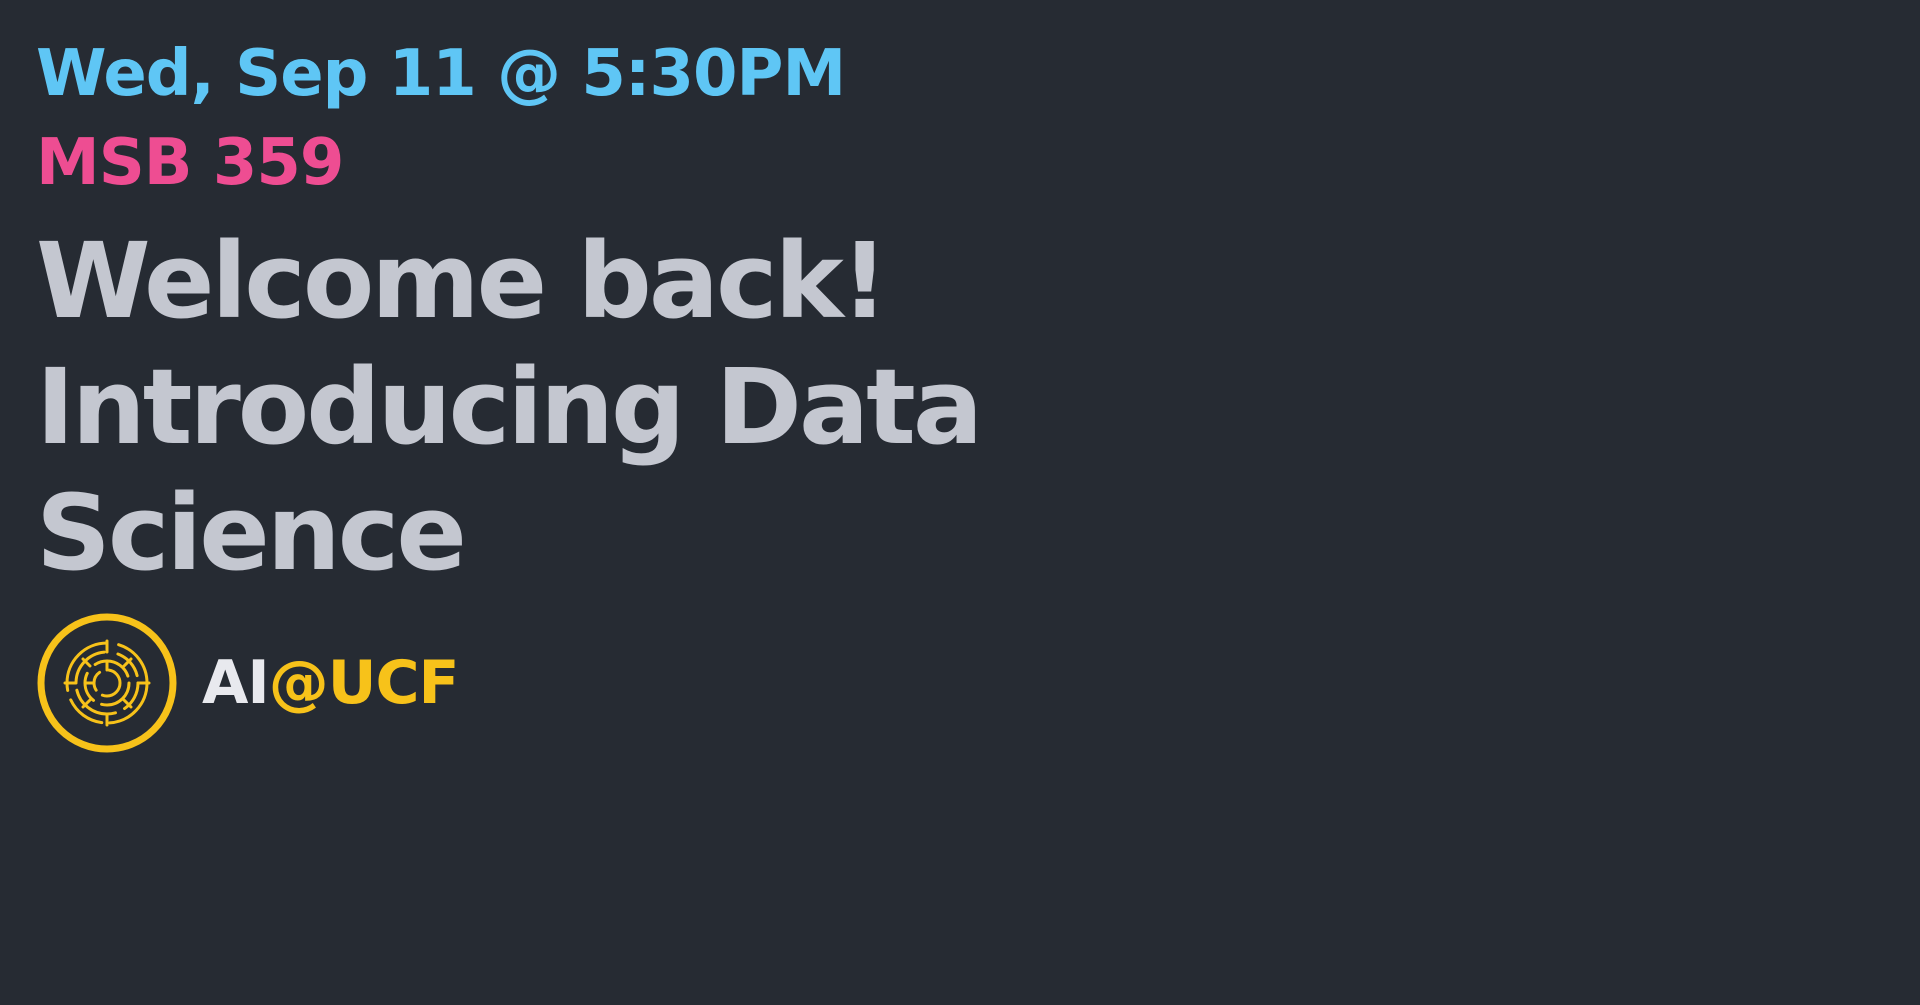 The image size is (1920, 1005). I want to click on circuit-circle-icon, so click(107, 683).